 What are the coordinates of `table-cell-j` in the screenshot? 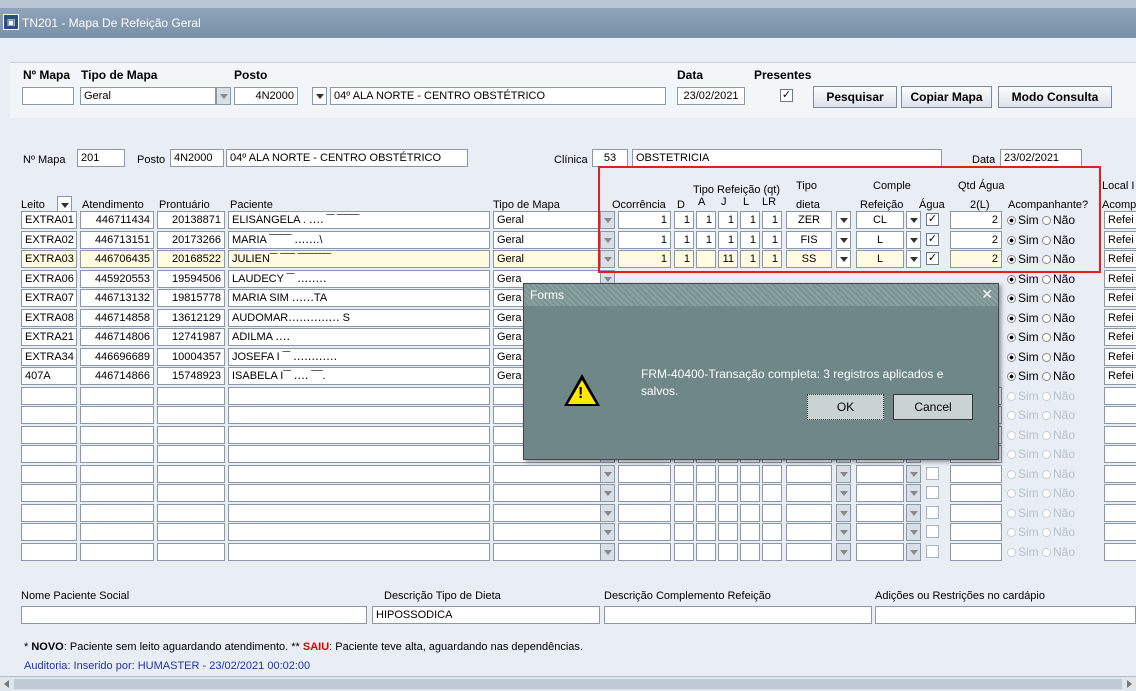 It's located at (728, 474).